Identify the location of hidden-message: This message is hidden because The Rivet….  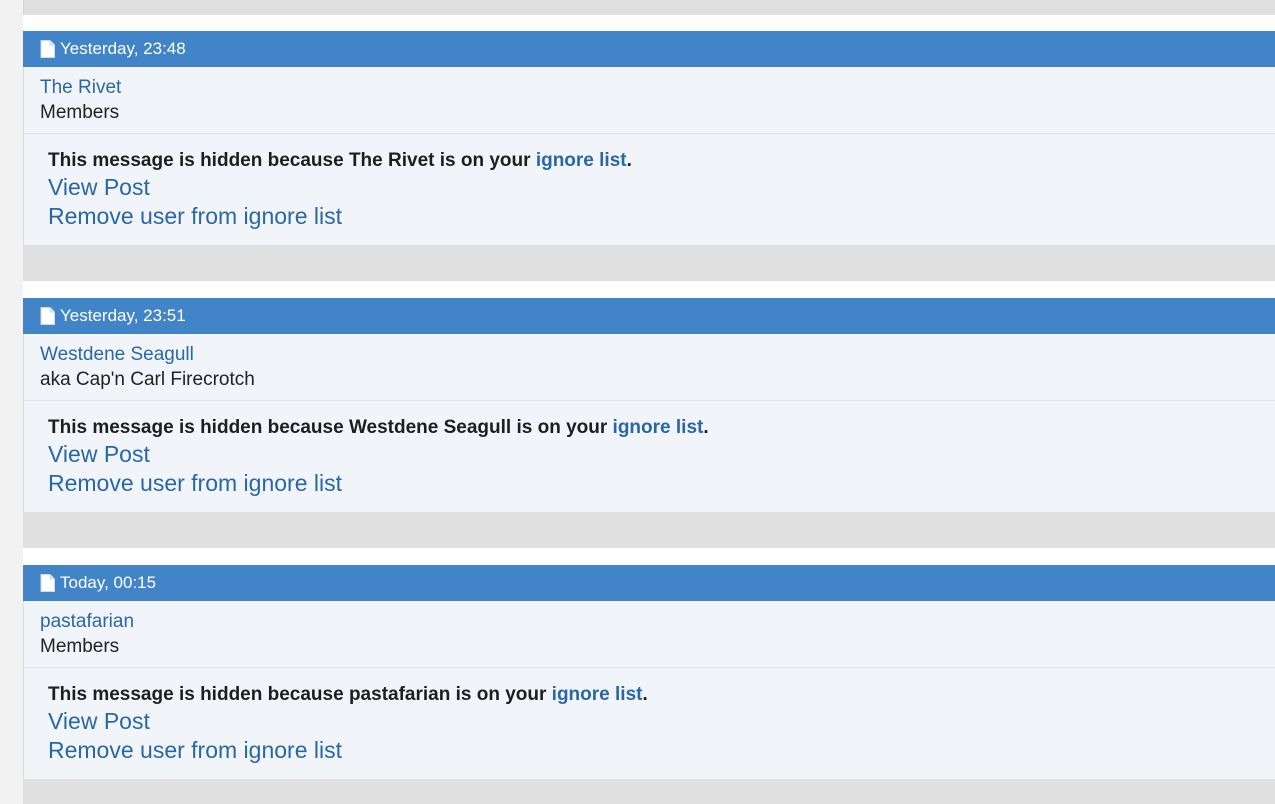
(649, 189).